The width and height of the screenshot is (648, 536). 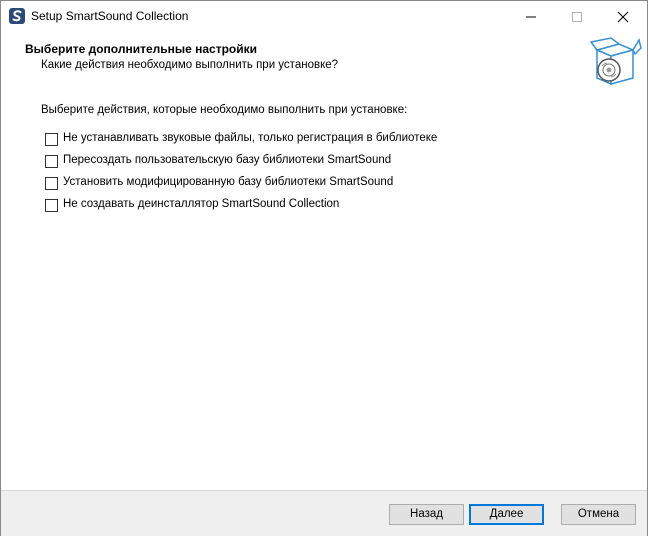 I want to click on close-button, so click(x=623, y=16).